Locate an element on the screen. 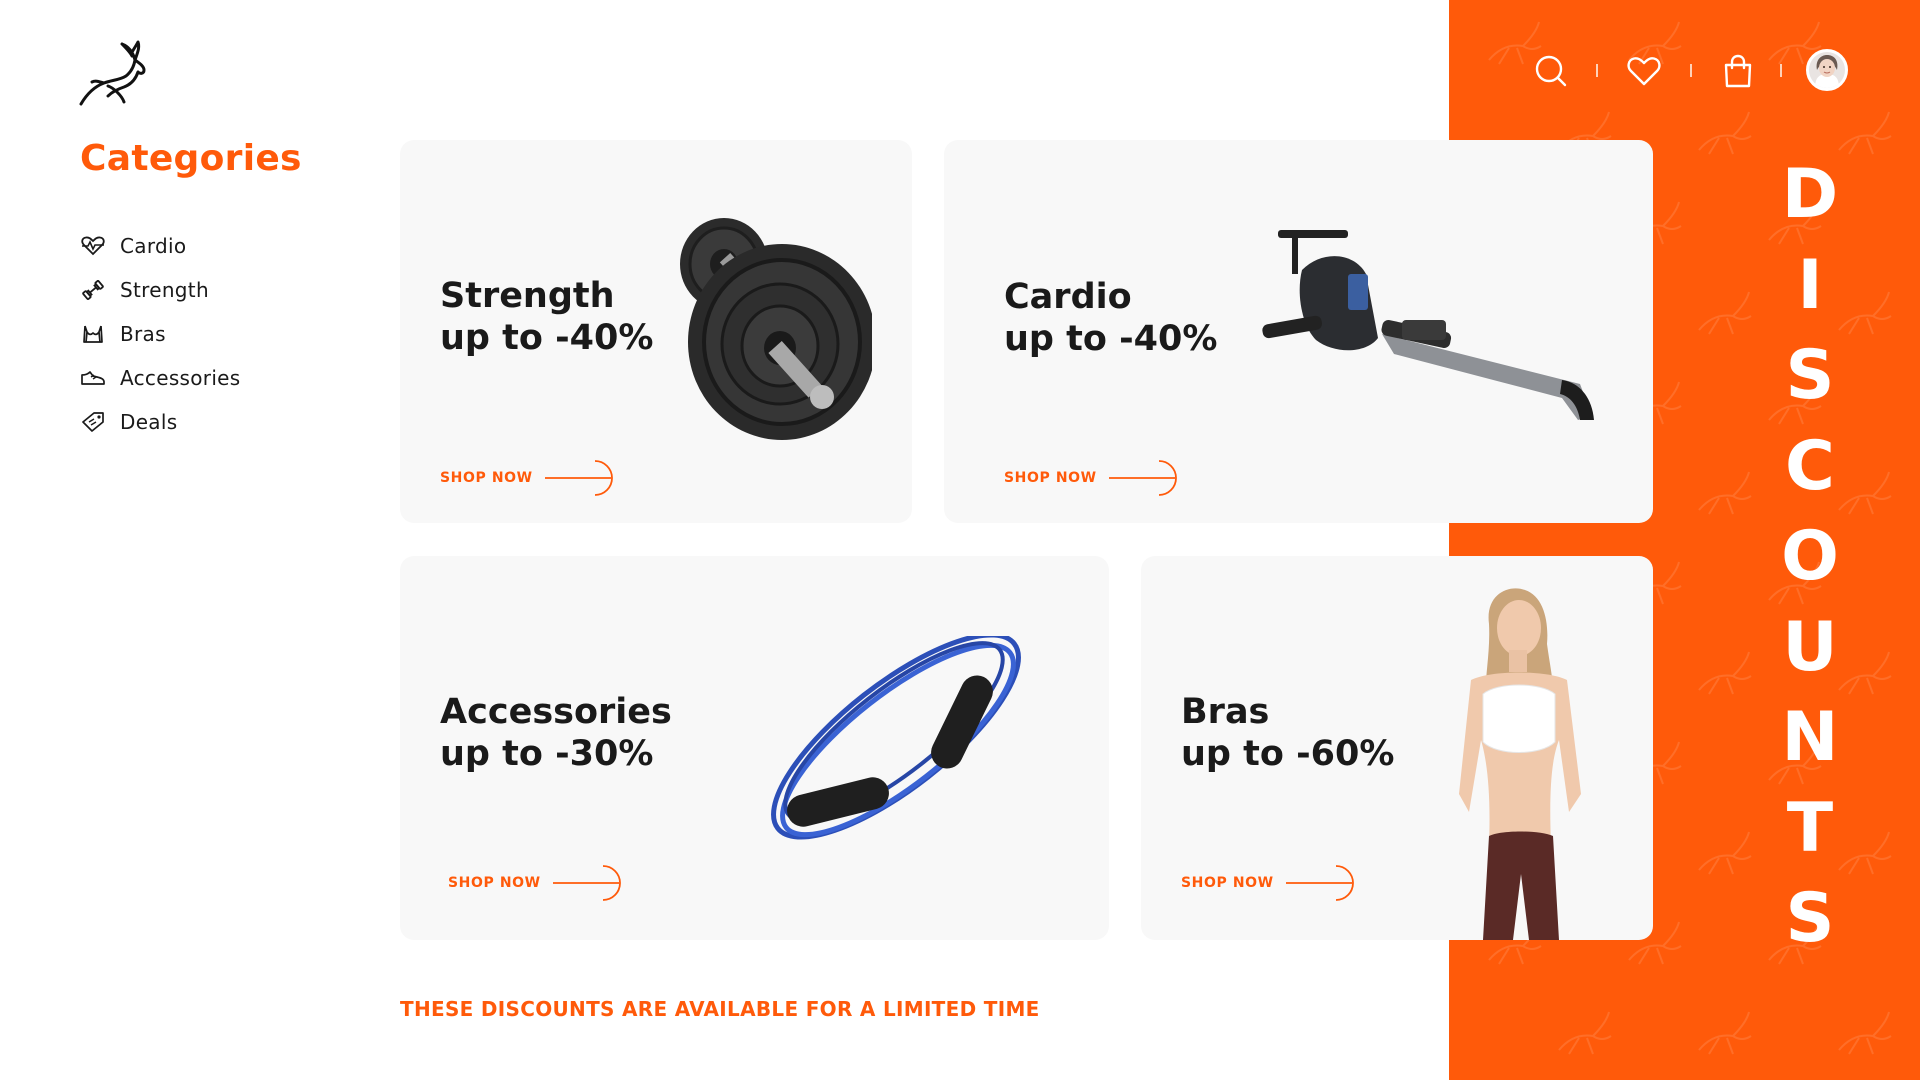  card-cardio: Cardio up to -40% SHOP NOW is located at coordinates (1298, 331).